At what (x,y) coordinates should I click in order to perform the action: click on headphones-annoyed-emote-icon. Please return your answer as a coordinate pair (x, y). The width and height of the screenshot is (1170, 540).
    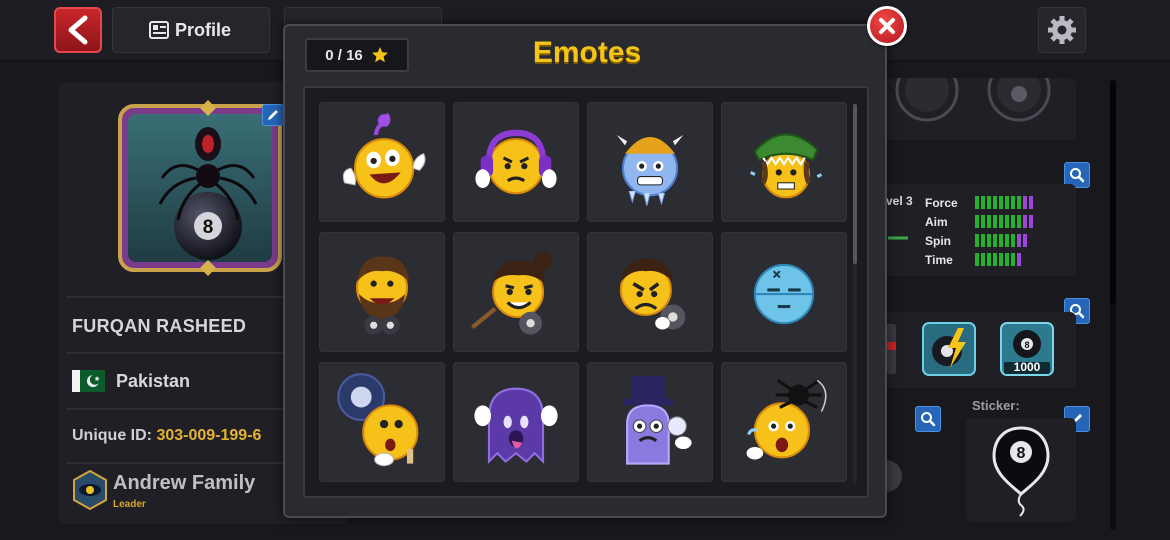
    Looking at the image, I should click on (516, 162).